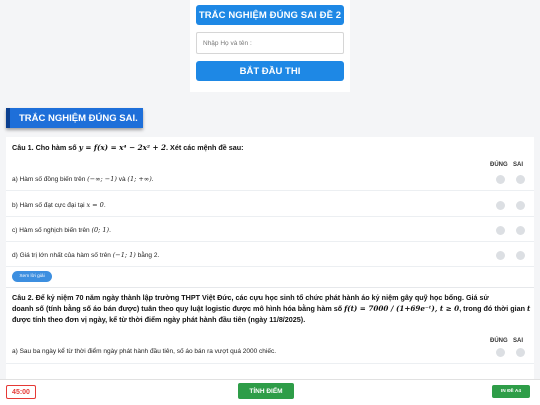 This screenshot has height=405, width=540. Describe the element at coordinates (500, 352) in the screenshot. I see `q2-option-a-true-radio` at that location.